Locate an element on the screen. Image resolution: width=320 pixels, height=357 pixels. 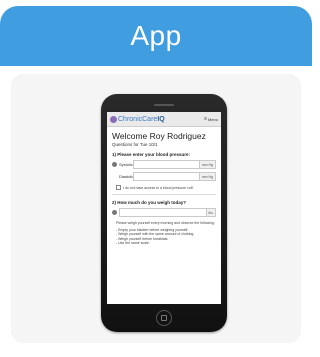
diastolic-label: Diastolic is located at coordinates (127, 176).